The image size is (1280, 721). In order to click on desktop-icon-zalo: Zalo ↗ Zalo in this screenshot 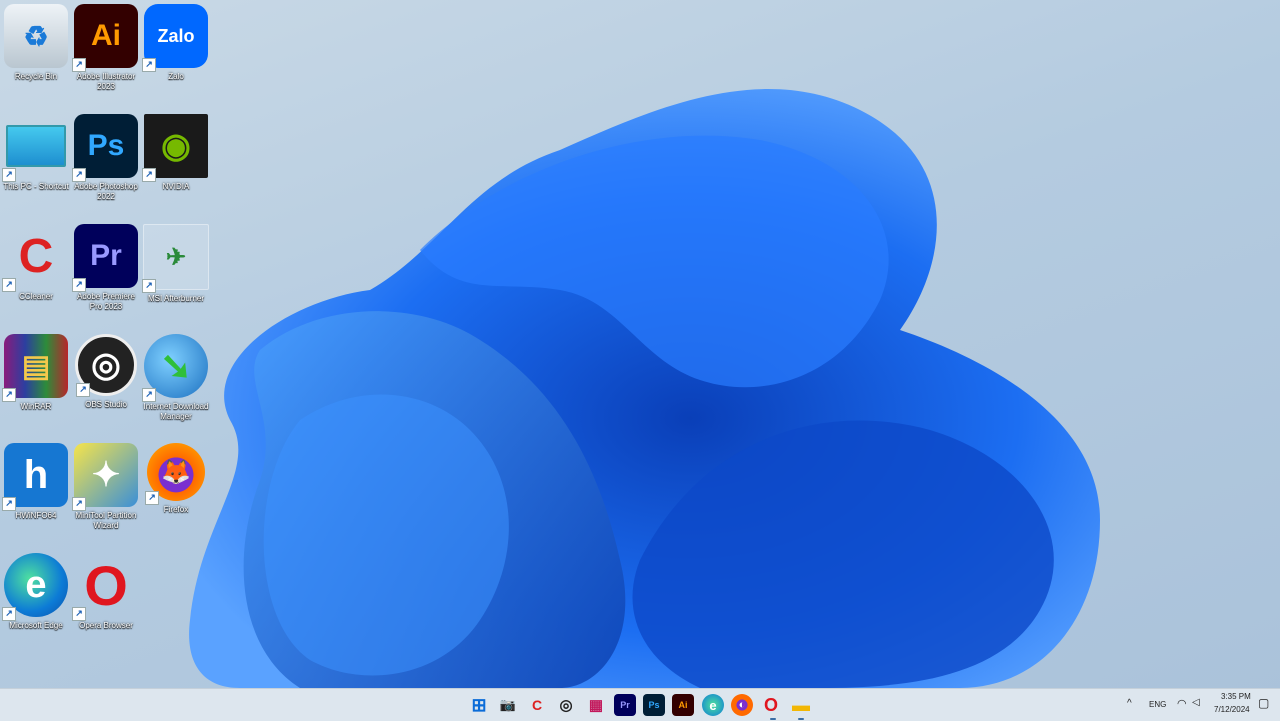, I will do `click(176, 43)`.